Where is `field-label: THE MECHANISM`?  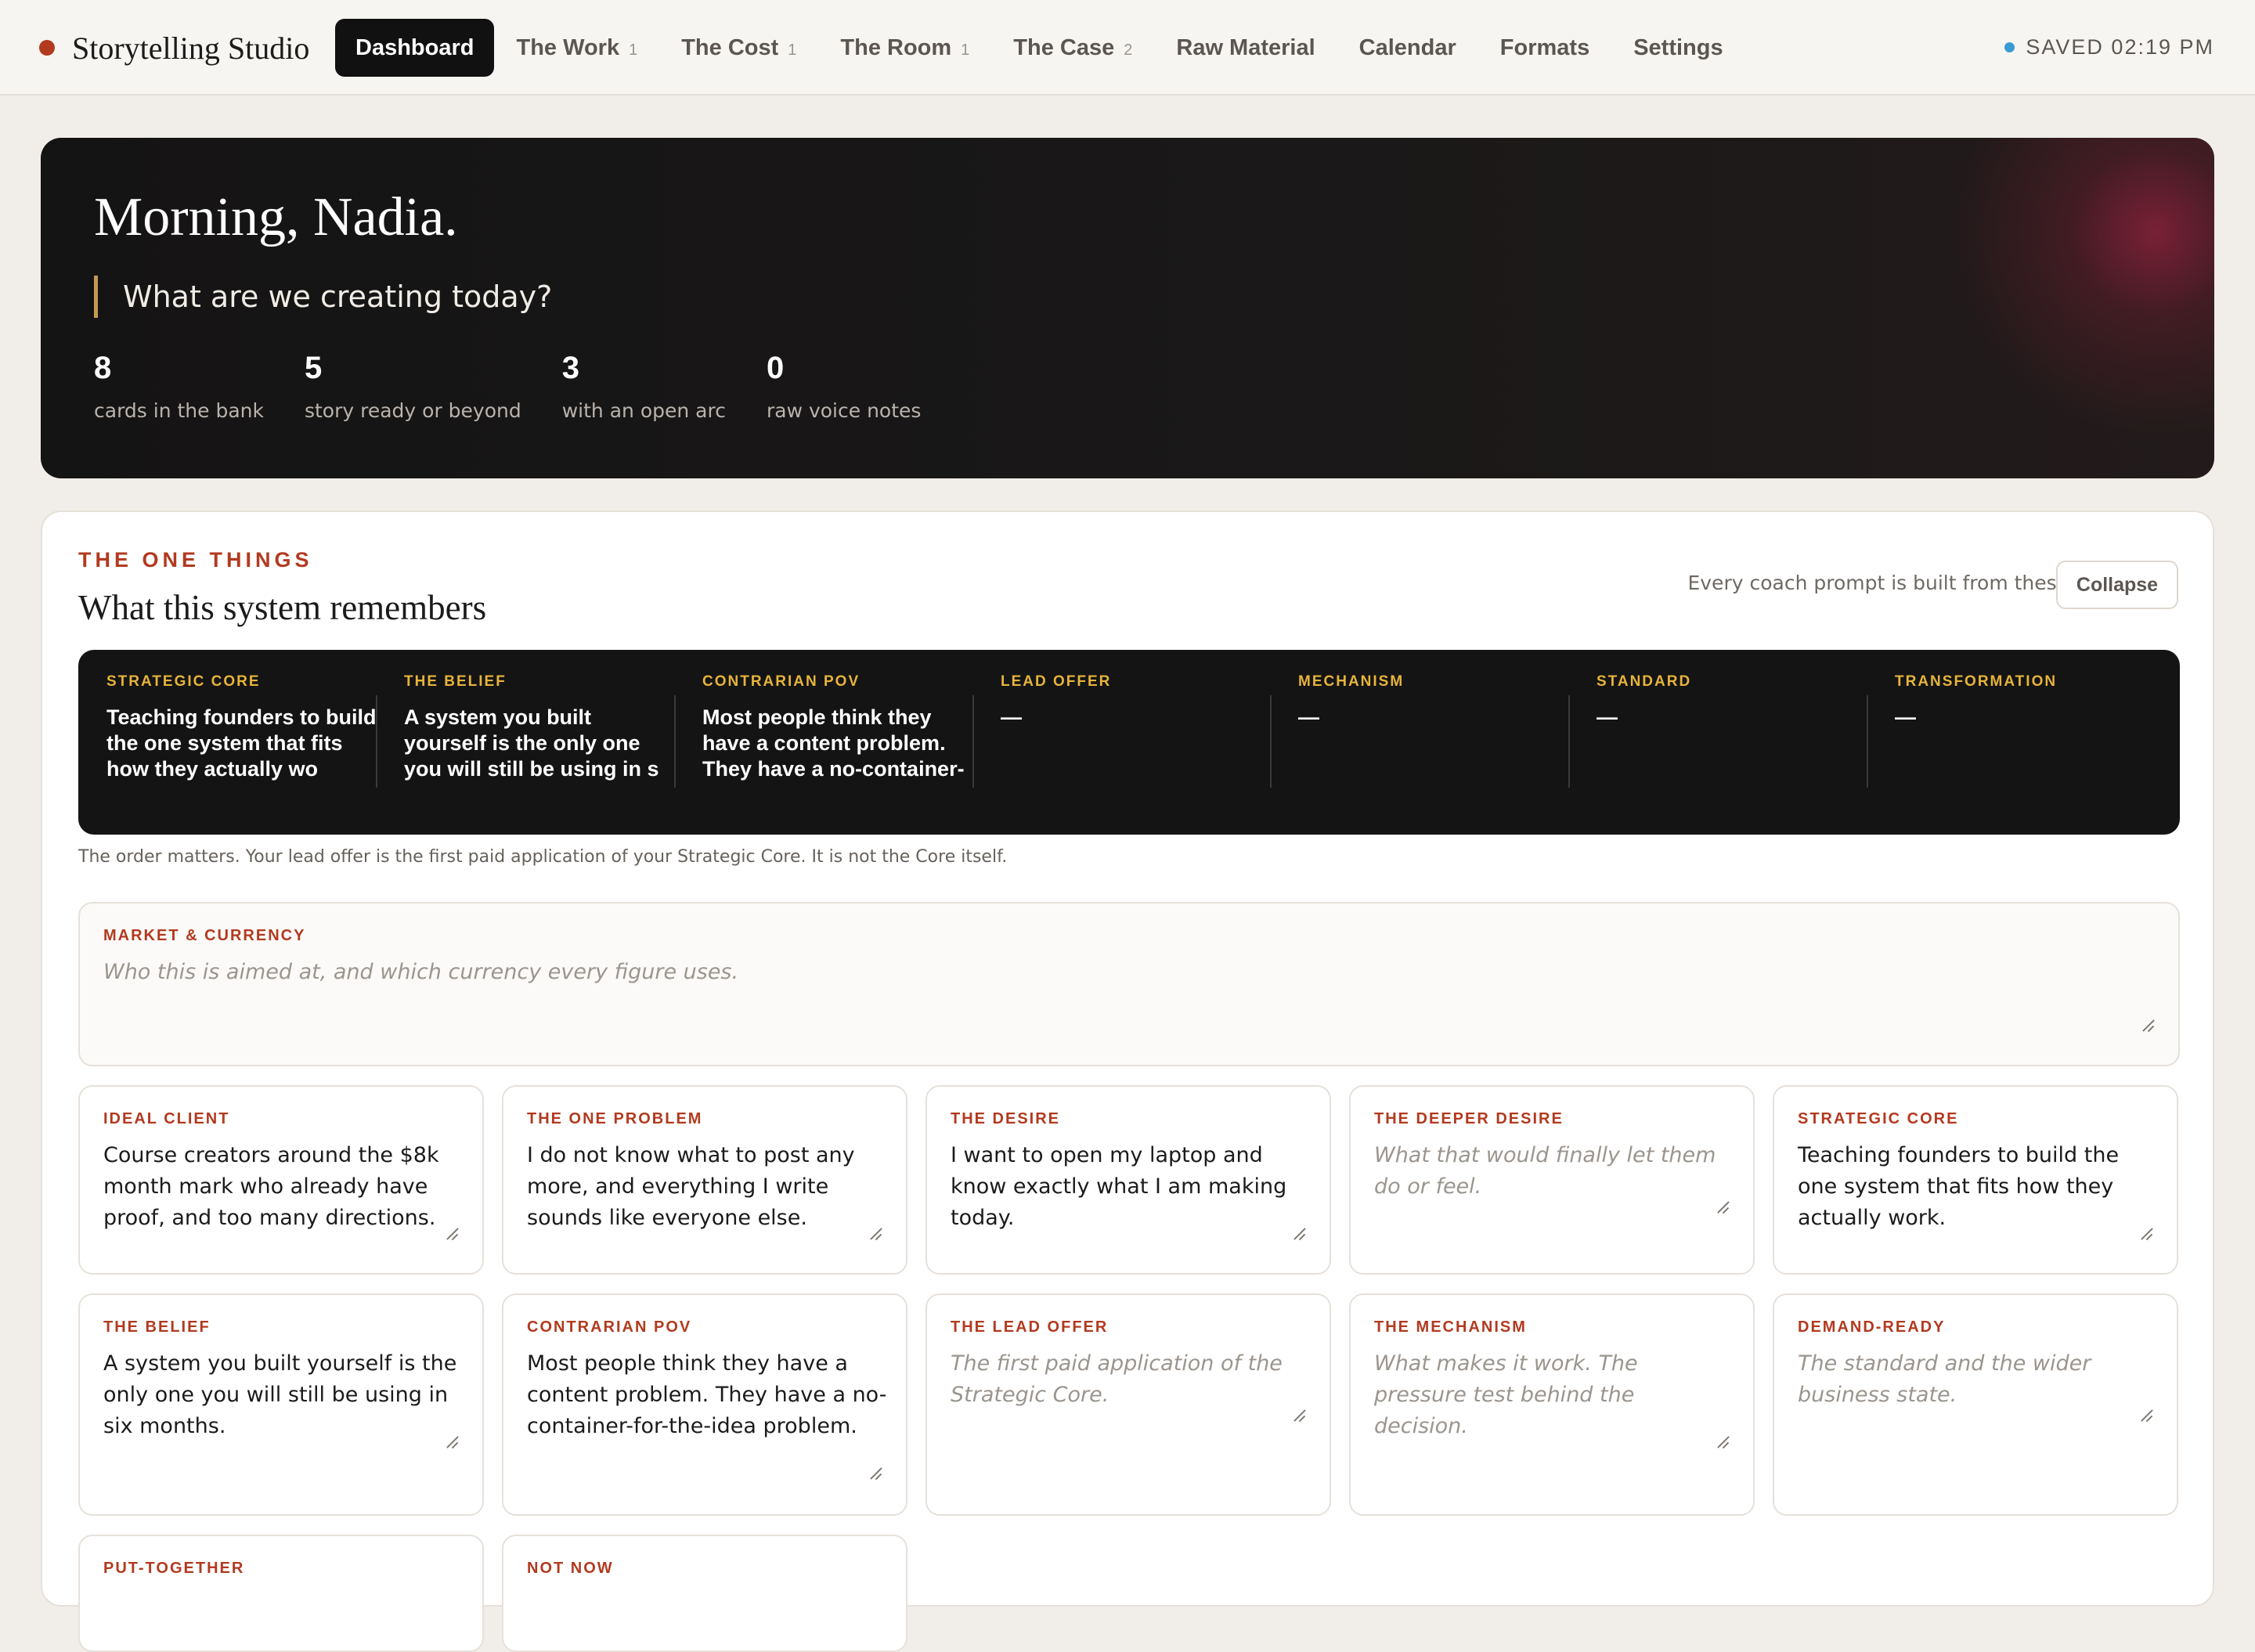 field-label: THE MECHANISM is located at coordinates (1450, 1327).